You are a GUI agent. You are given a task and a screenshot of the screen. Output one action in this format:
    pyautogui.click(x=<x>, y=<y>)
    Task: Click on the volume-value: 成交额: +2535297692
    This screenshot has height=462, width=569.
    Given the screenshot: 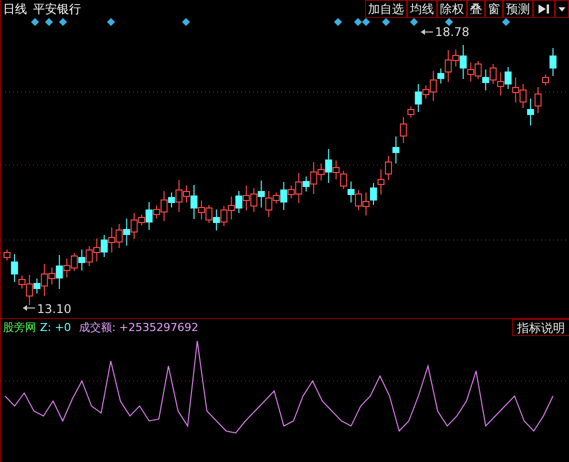 What is the action you would take?
    pyautogui.click(x=138, y=327)
    